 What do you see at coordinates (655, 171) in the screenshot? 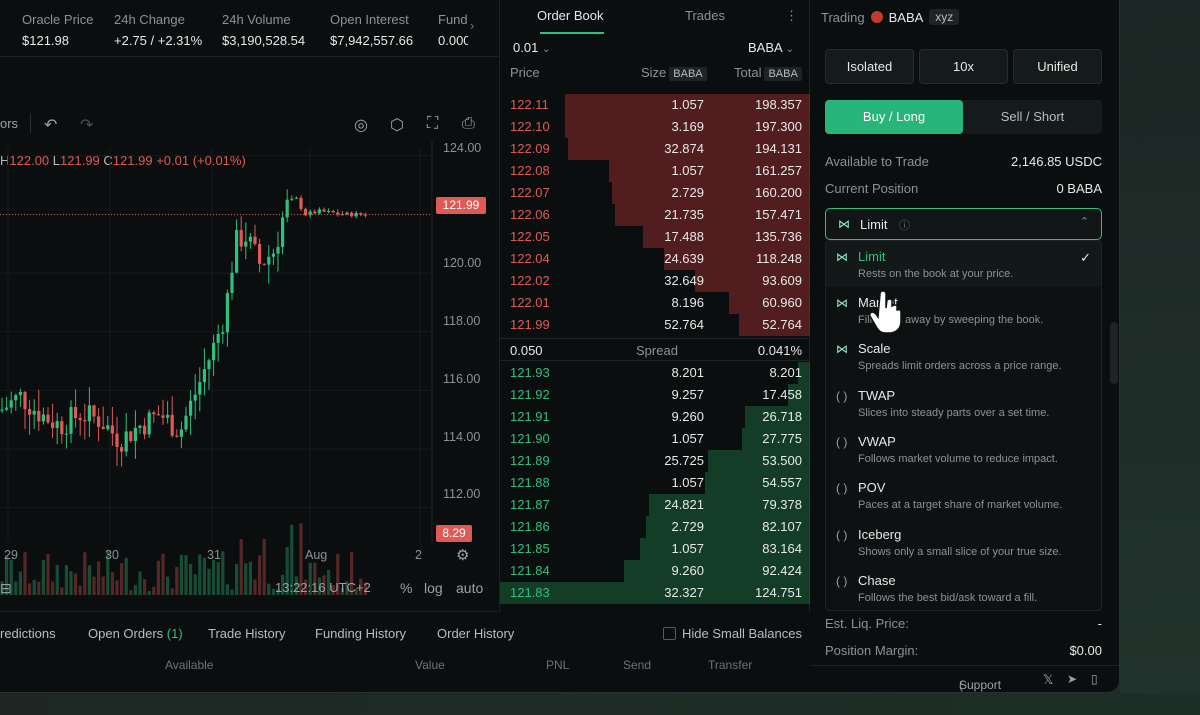
I see `ask-row: 122.08 1.057 161.257` at bounding box center [655, 171].